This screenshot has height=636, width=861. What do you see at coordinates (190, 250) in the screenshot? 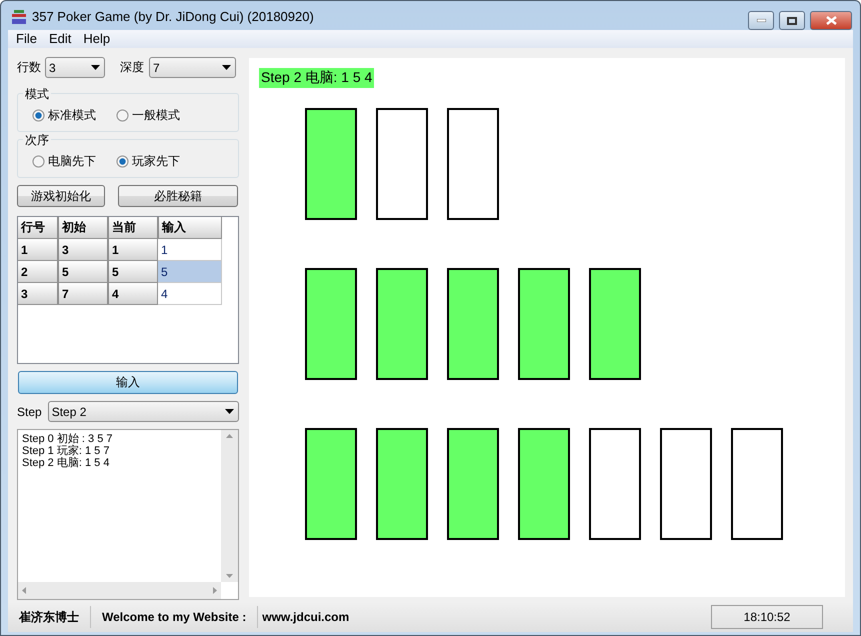
I see `table-cell: 1` at bounding box center [190, 250].